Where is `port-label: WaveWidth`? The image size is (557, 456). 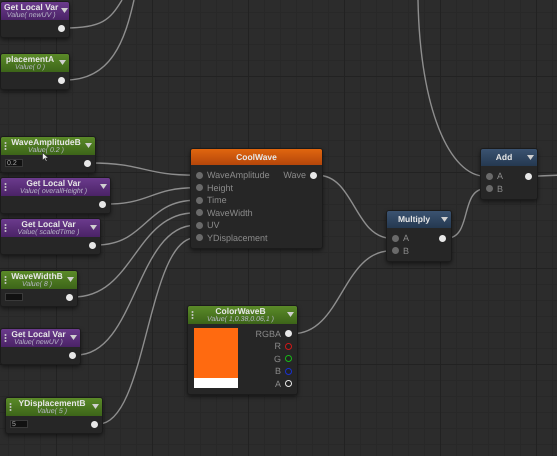 port-label: WaveWidth is located at coordinates (230, 212).